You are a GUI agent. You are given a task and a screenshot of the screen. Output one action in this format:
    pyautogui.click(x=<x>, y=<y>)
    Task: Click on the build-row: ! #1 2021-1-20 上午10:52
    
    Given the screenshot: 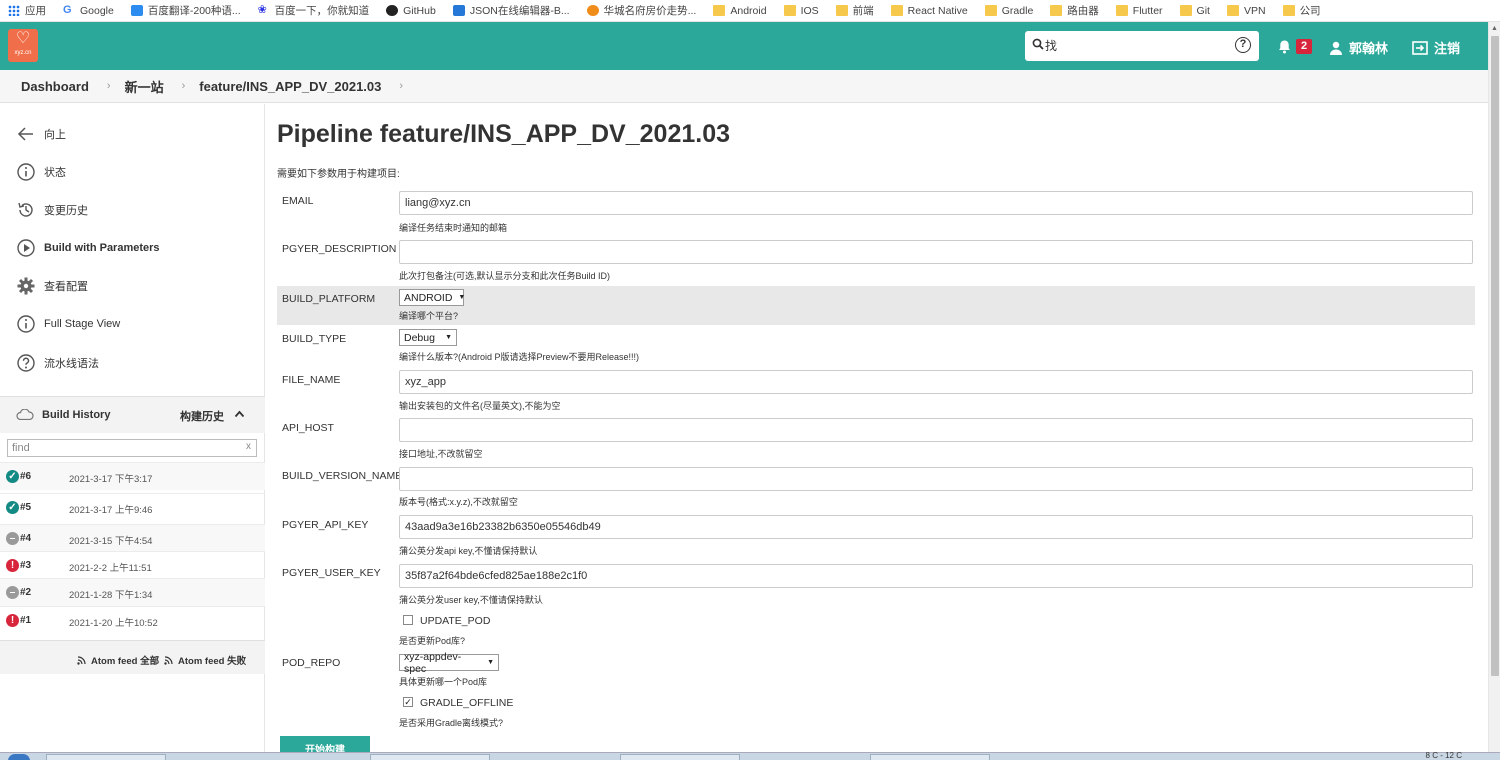 What is the action you would take?
    pyautogui.click(x=132, y=620)
    